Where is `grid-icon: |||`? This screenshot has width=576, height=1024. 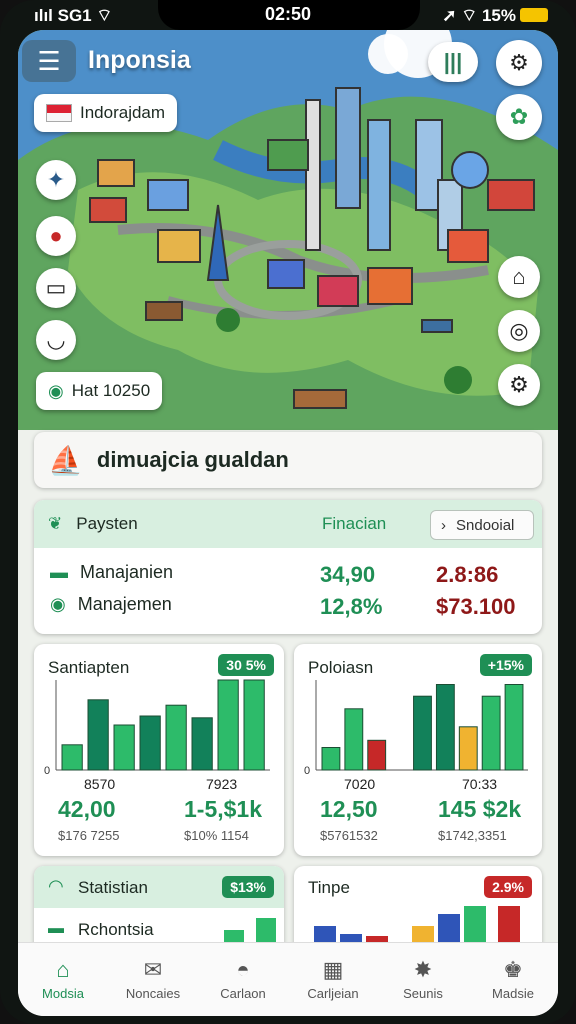 grid-icon: ||| is located at coordinates (453, 61).